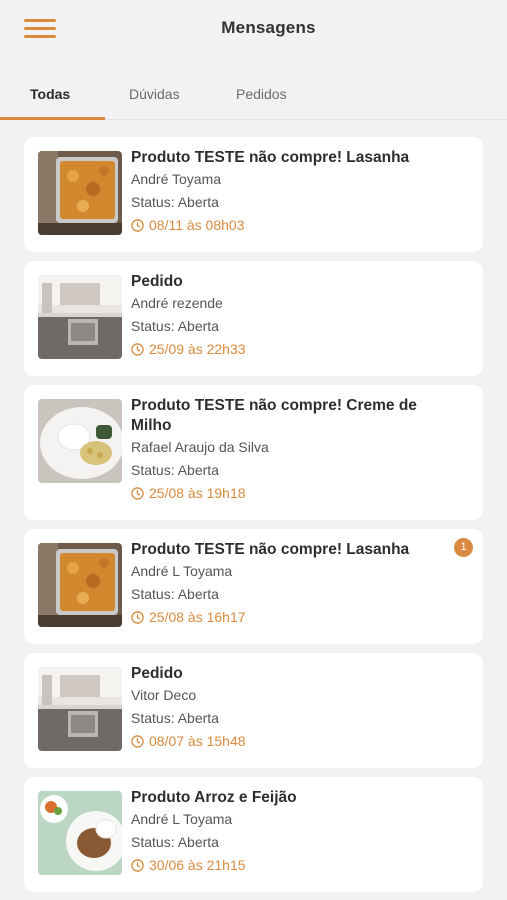 Image resolution: width=507 pixels, height=900 pixels. Describe the element at coordinates (296, 741) in the screenshot. I see `message-date: 08/07 às 15h48` at that location.